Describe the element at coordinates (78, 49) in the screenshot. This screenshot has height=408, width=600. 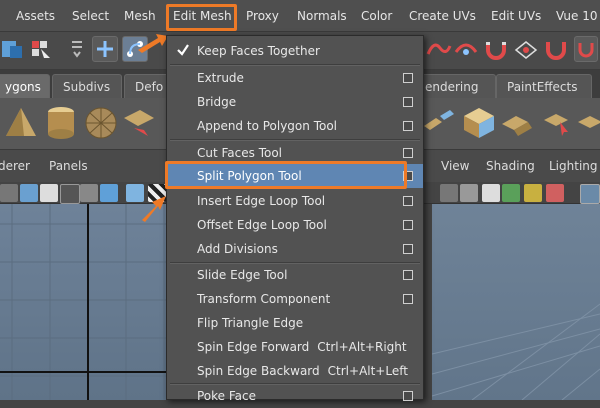
I see `snap-together-icon` at that location.